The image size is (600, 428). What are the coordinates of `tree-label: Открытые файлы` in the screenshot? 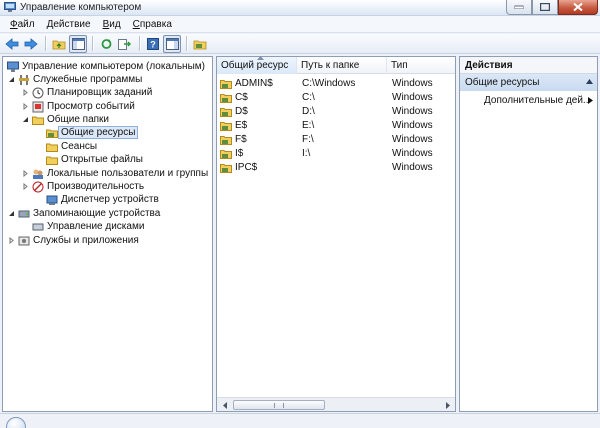 It's located at (102, 159).